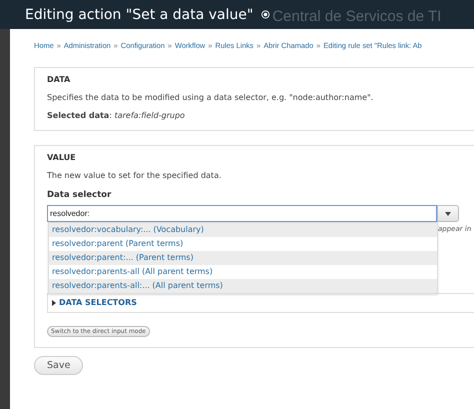 This screenshot has height=409, width=474. I want to click on section-description: Specifies the data to be modified using a data selector, e.g. "node:author:name"., so click(210, 97).